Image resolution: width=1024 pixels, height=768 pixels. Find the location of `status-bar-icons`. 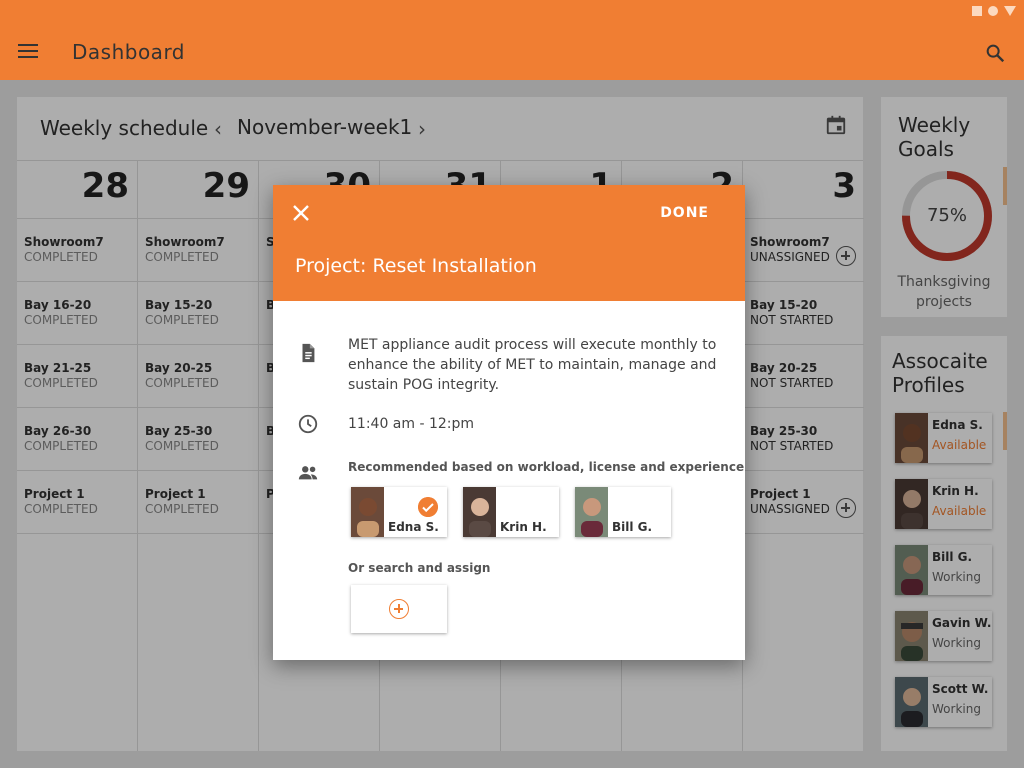

status-bar-icons is located at coordinates (994, 11).